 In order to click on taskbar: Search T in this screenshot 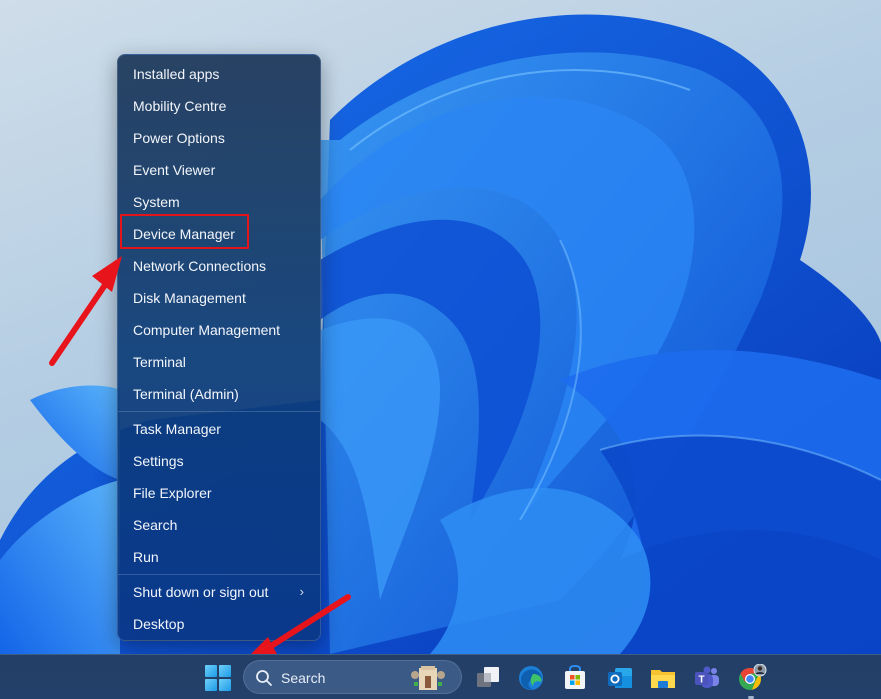, I will do `click(440, 676)`.